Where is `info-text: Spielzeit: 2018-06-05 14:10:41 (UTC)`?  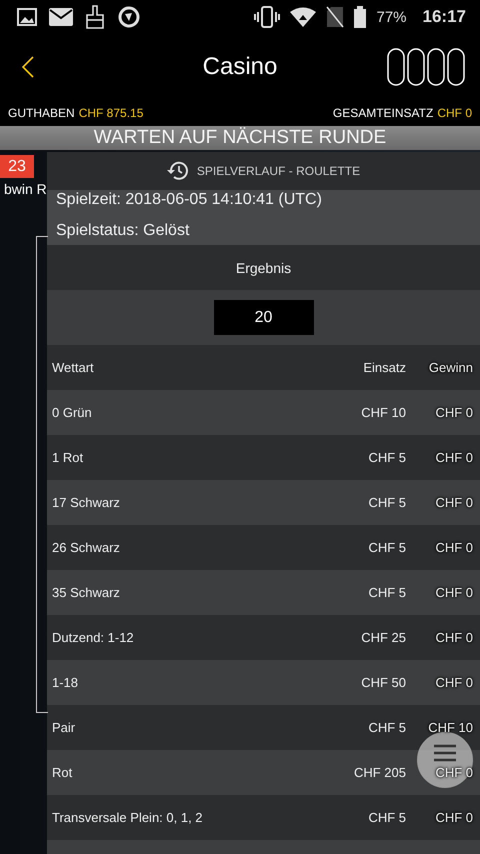
info-text: Spielzeit: 2018-06-05 14:10:41 (UTC) is located at coordinates (189, 200).